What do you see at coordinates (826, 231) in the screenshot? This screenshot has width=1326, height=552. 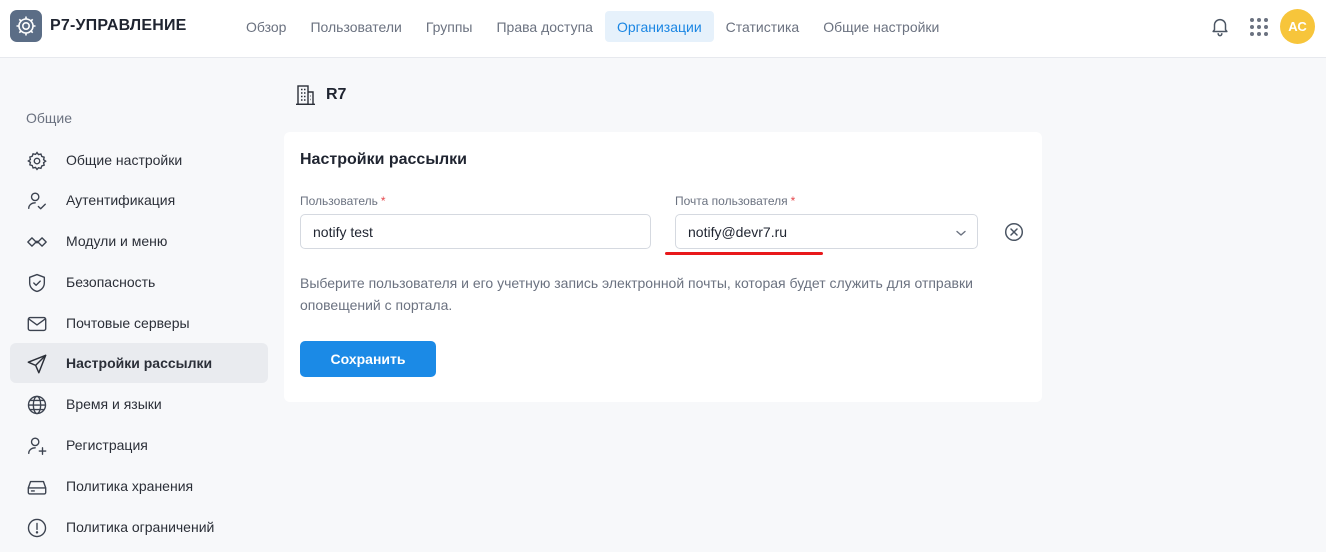 I see `email-select: notify@devr7.ru` at bounding box center [826, 231].